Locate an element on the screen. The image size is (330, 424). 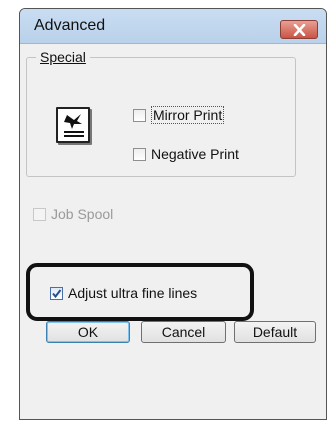
ok-button: OK is located at coordinates (88, 332).